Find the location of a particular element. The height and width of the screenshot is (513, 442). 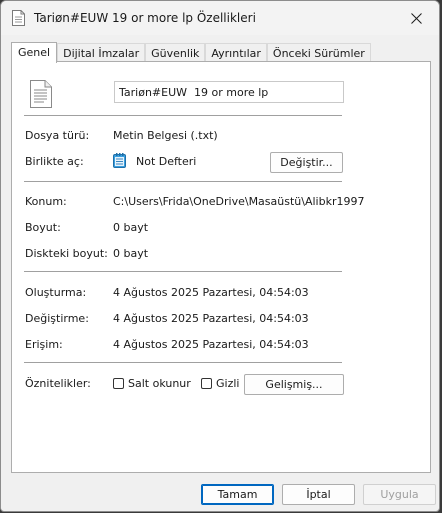

attributes-label: Öznitelikler: is located at coordinates (58, 383).